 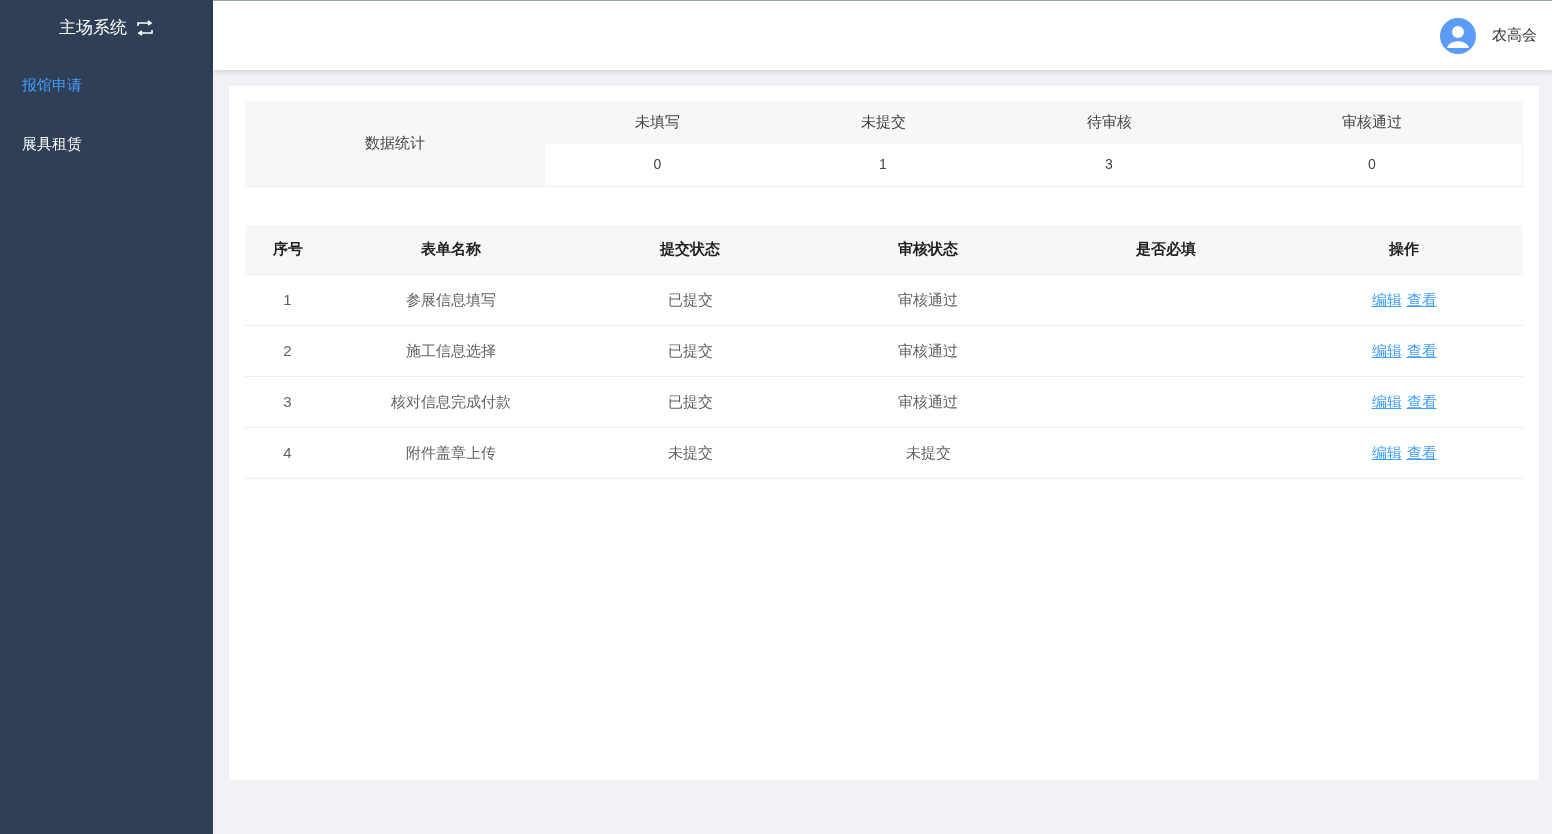 What do you see at coordinates (1458, 35) in the screenshot?
I see `user-avatar-icon` at bounding box center [1458, 35].